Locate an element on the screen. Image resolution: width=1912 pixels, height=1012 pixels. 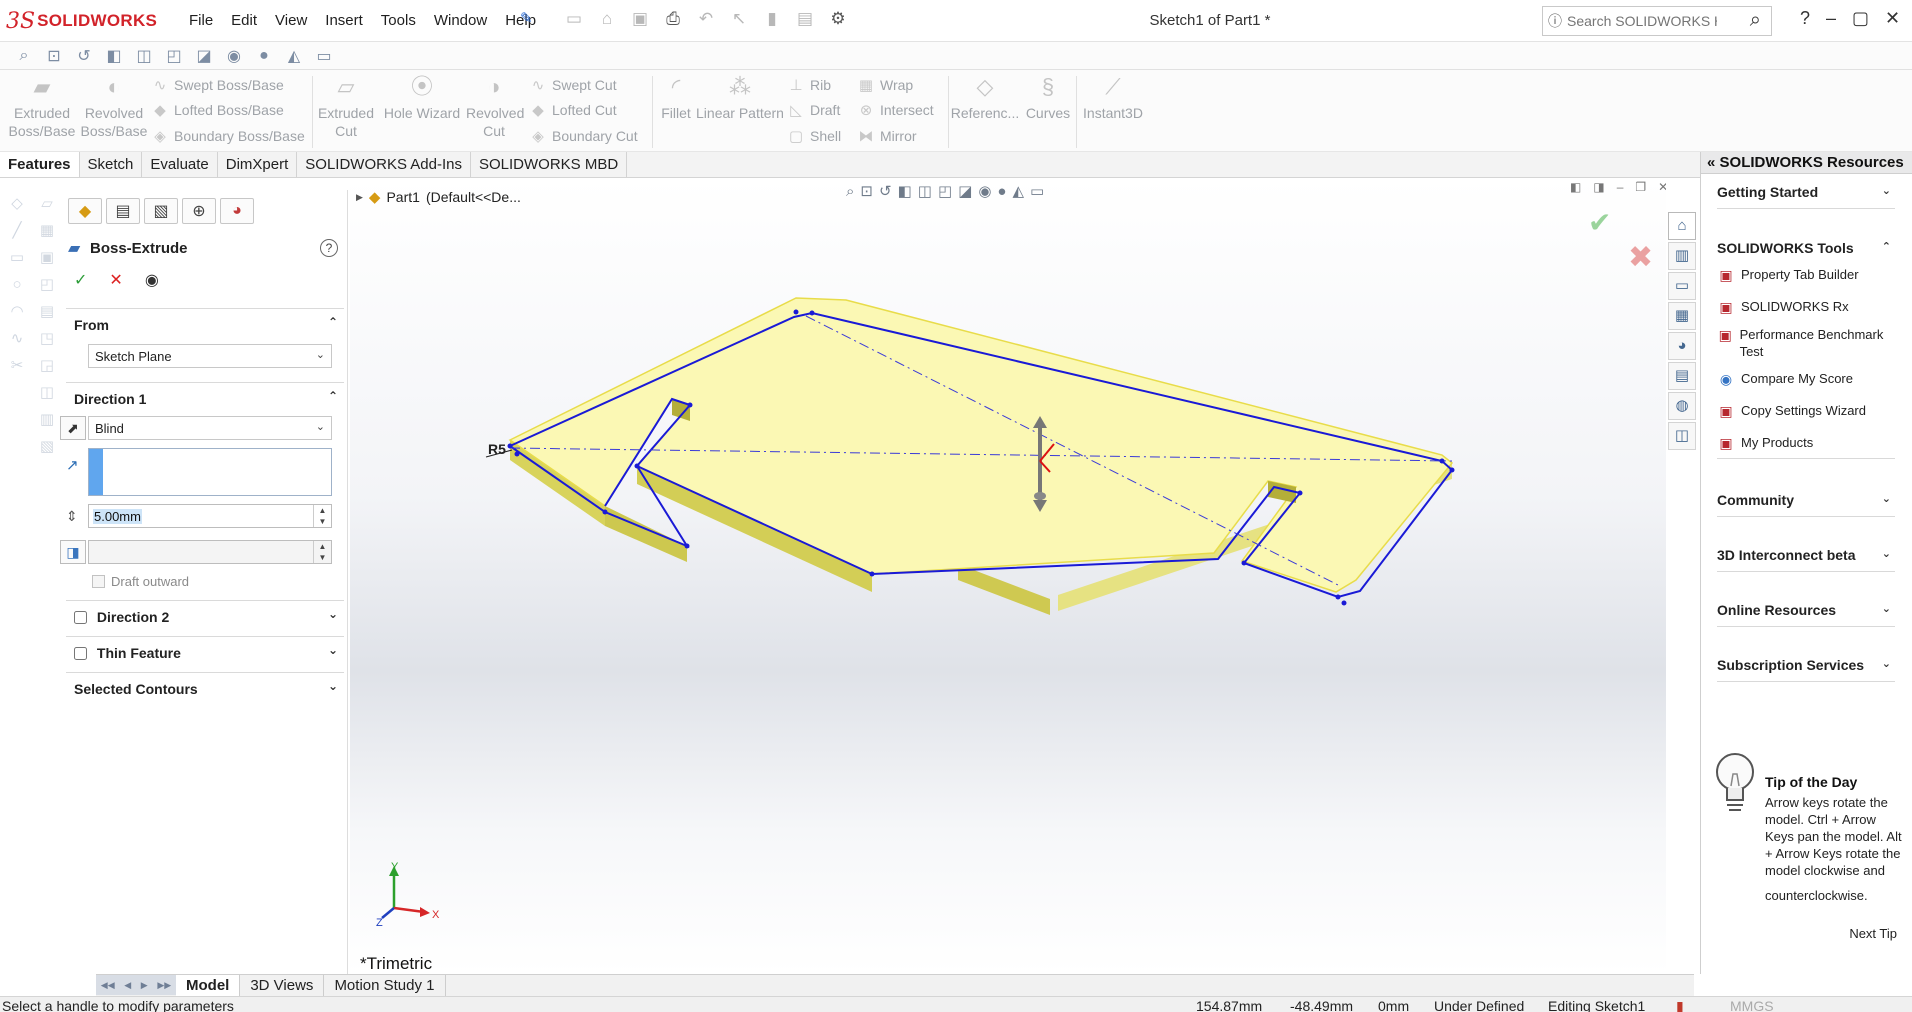
reverse-direction-button: ⬈ is located at coordinates (73, 428).